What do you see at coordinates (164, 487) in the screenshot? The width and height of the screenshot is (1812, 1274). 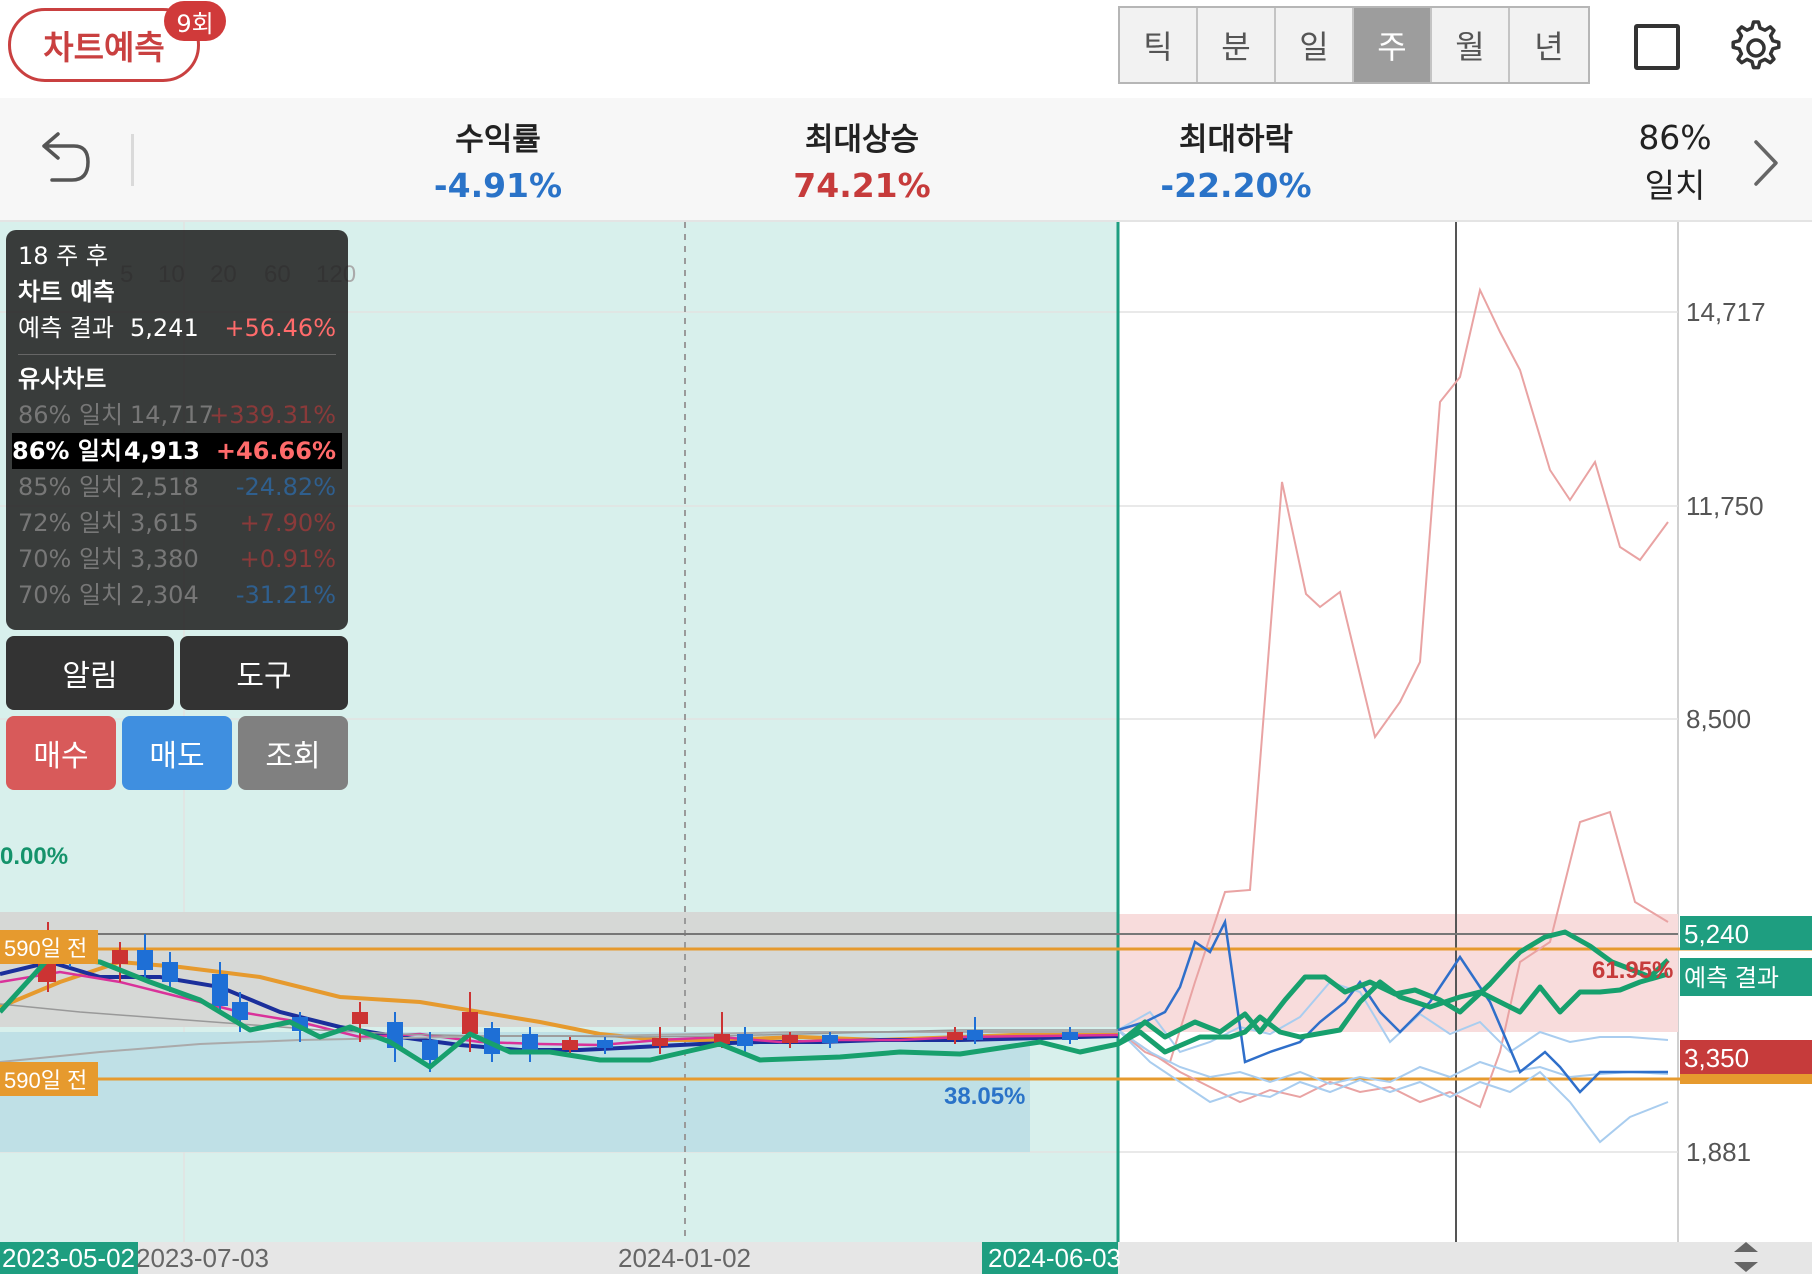 I see `similar-value: 2,518` at bounding box center [164, 487].